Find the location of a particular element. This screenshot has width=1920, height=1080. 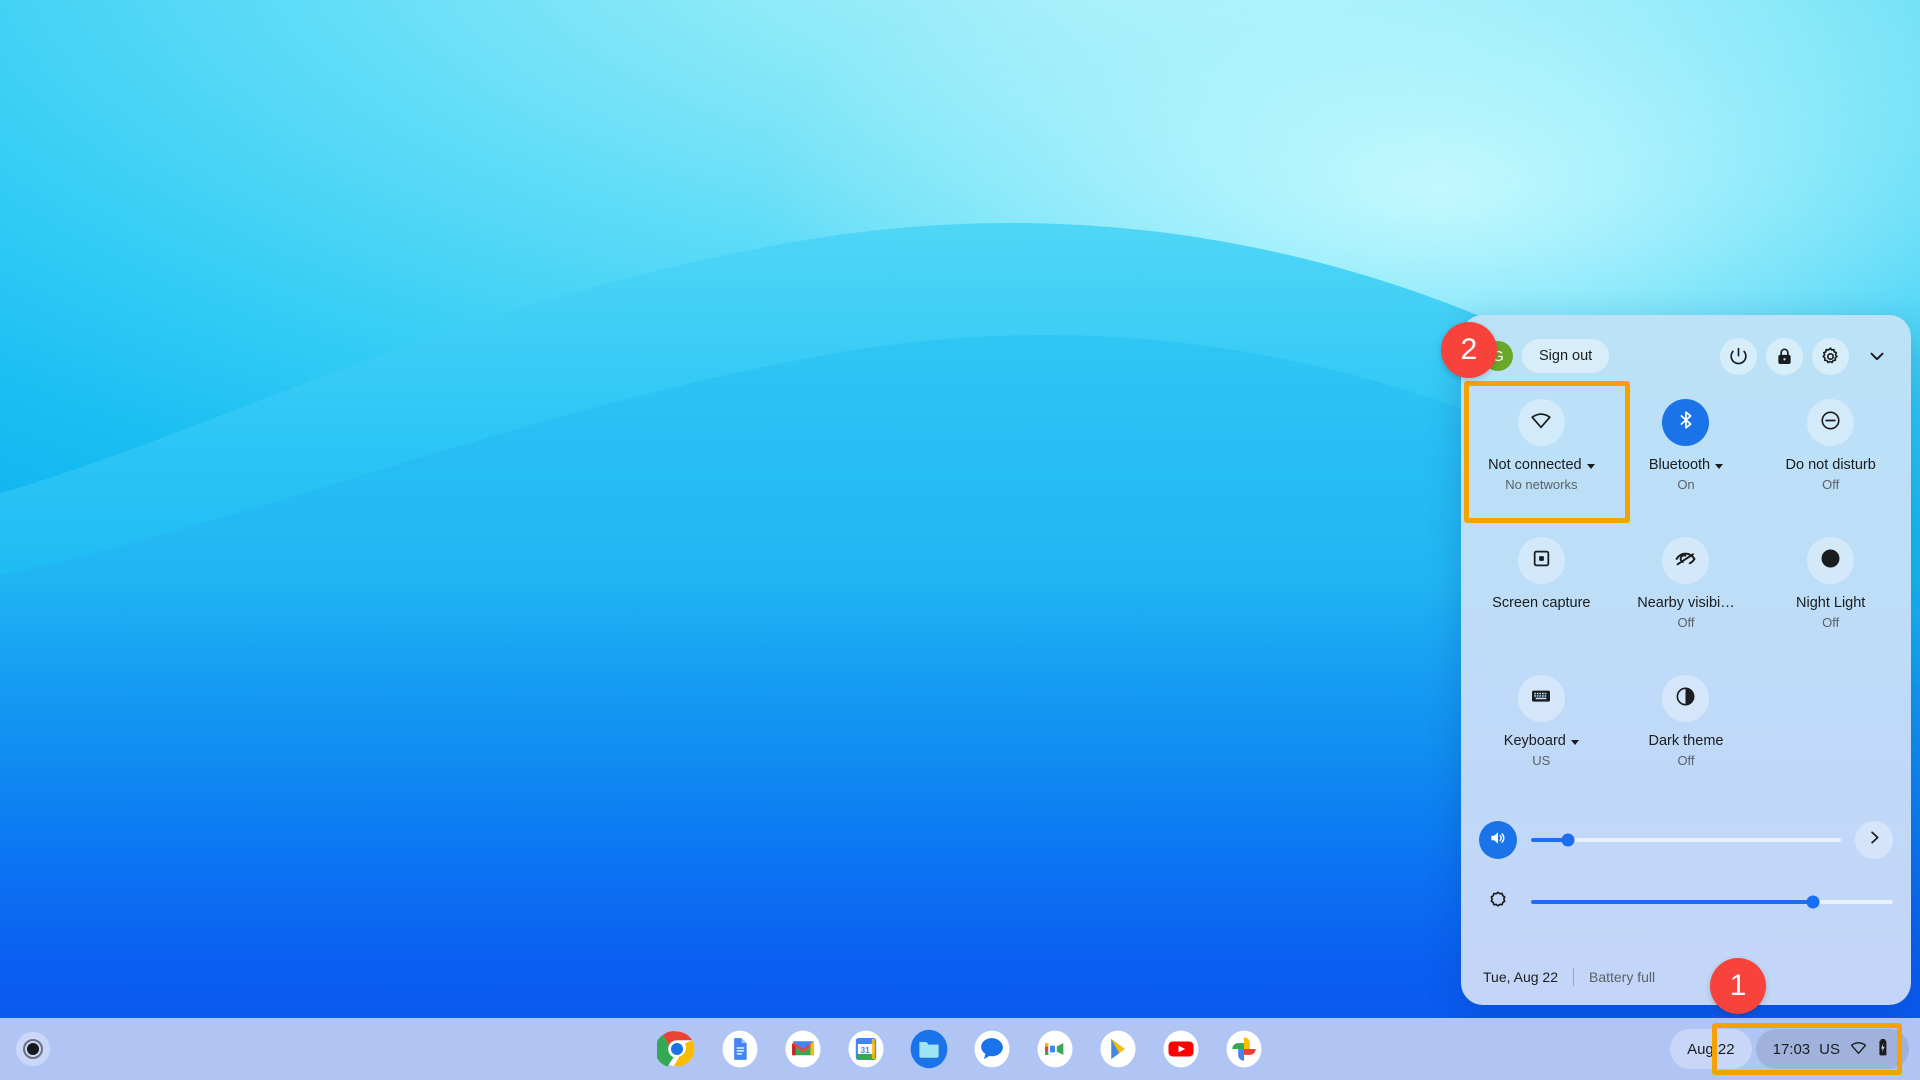

quick-settings-footer: Tue, Aug 22 Battery full is located at coordinates (1686, 977).